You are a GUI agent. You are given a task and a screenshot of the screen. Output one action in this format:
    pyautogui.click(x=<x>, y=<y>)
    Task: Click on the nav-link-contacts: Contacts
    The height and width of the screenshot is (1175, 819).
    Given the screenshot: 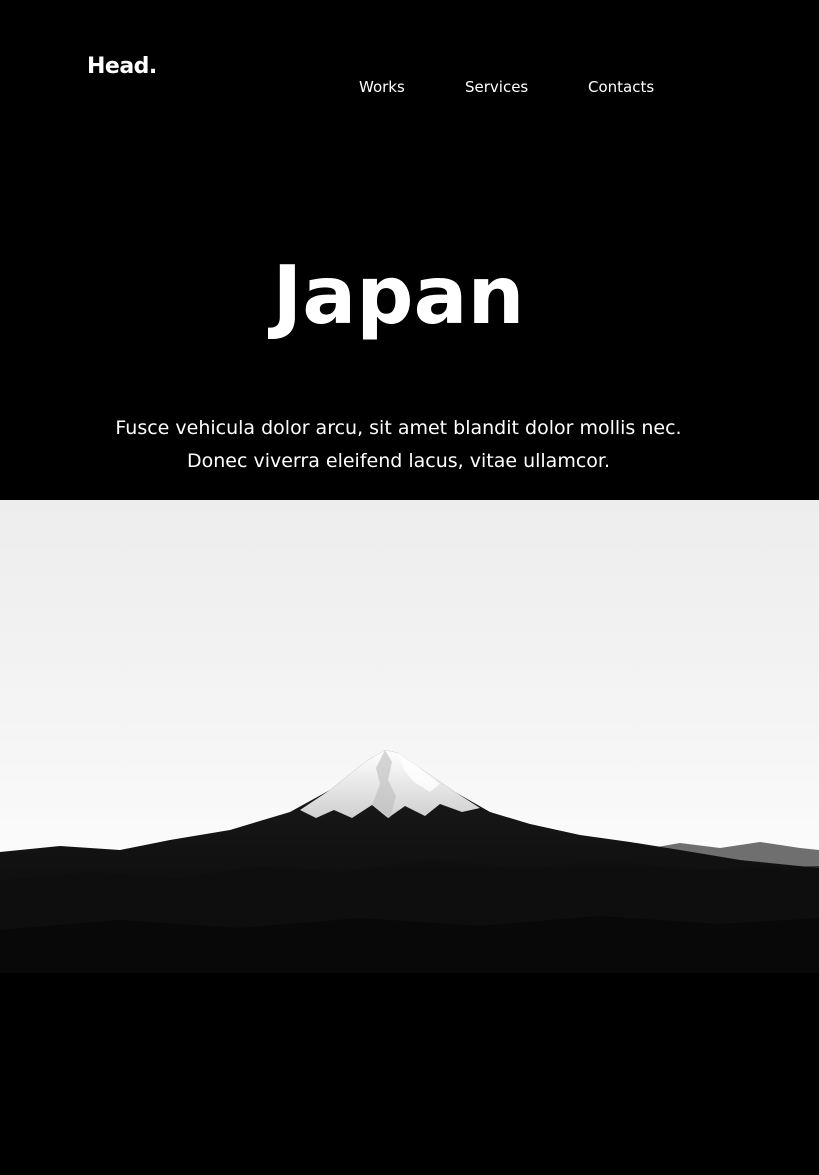 What is the action you would take?
    pyautogui.click(x=621, y=87)
    